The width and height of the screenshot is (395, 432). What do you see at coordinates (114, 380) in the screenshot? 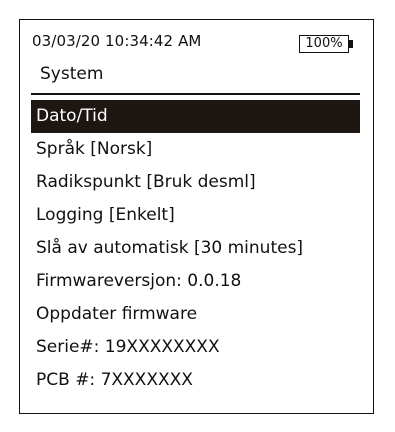
I see `menu-item-pcb-number: PCB #: 7XXXXXXX` at bounding box center [114, 380].